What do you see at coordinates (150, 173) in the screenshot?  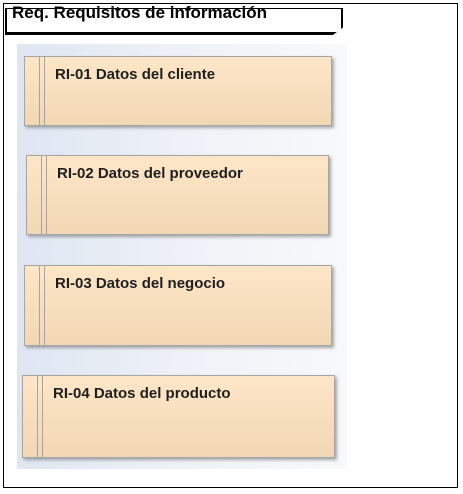 I see `requirement-label: RI-02 Datos del proveedor` at bounding box center [150, 173].